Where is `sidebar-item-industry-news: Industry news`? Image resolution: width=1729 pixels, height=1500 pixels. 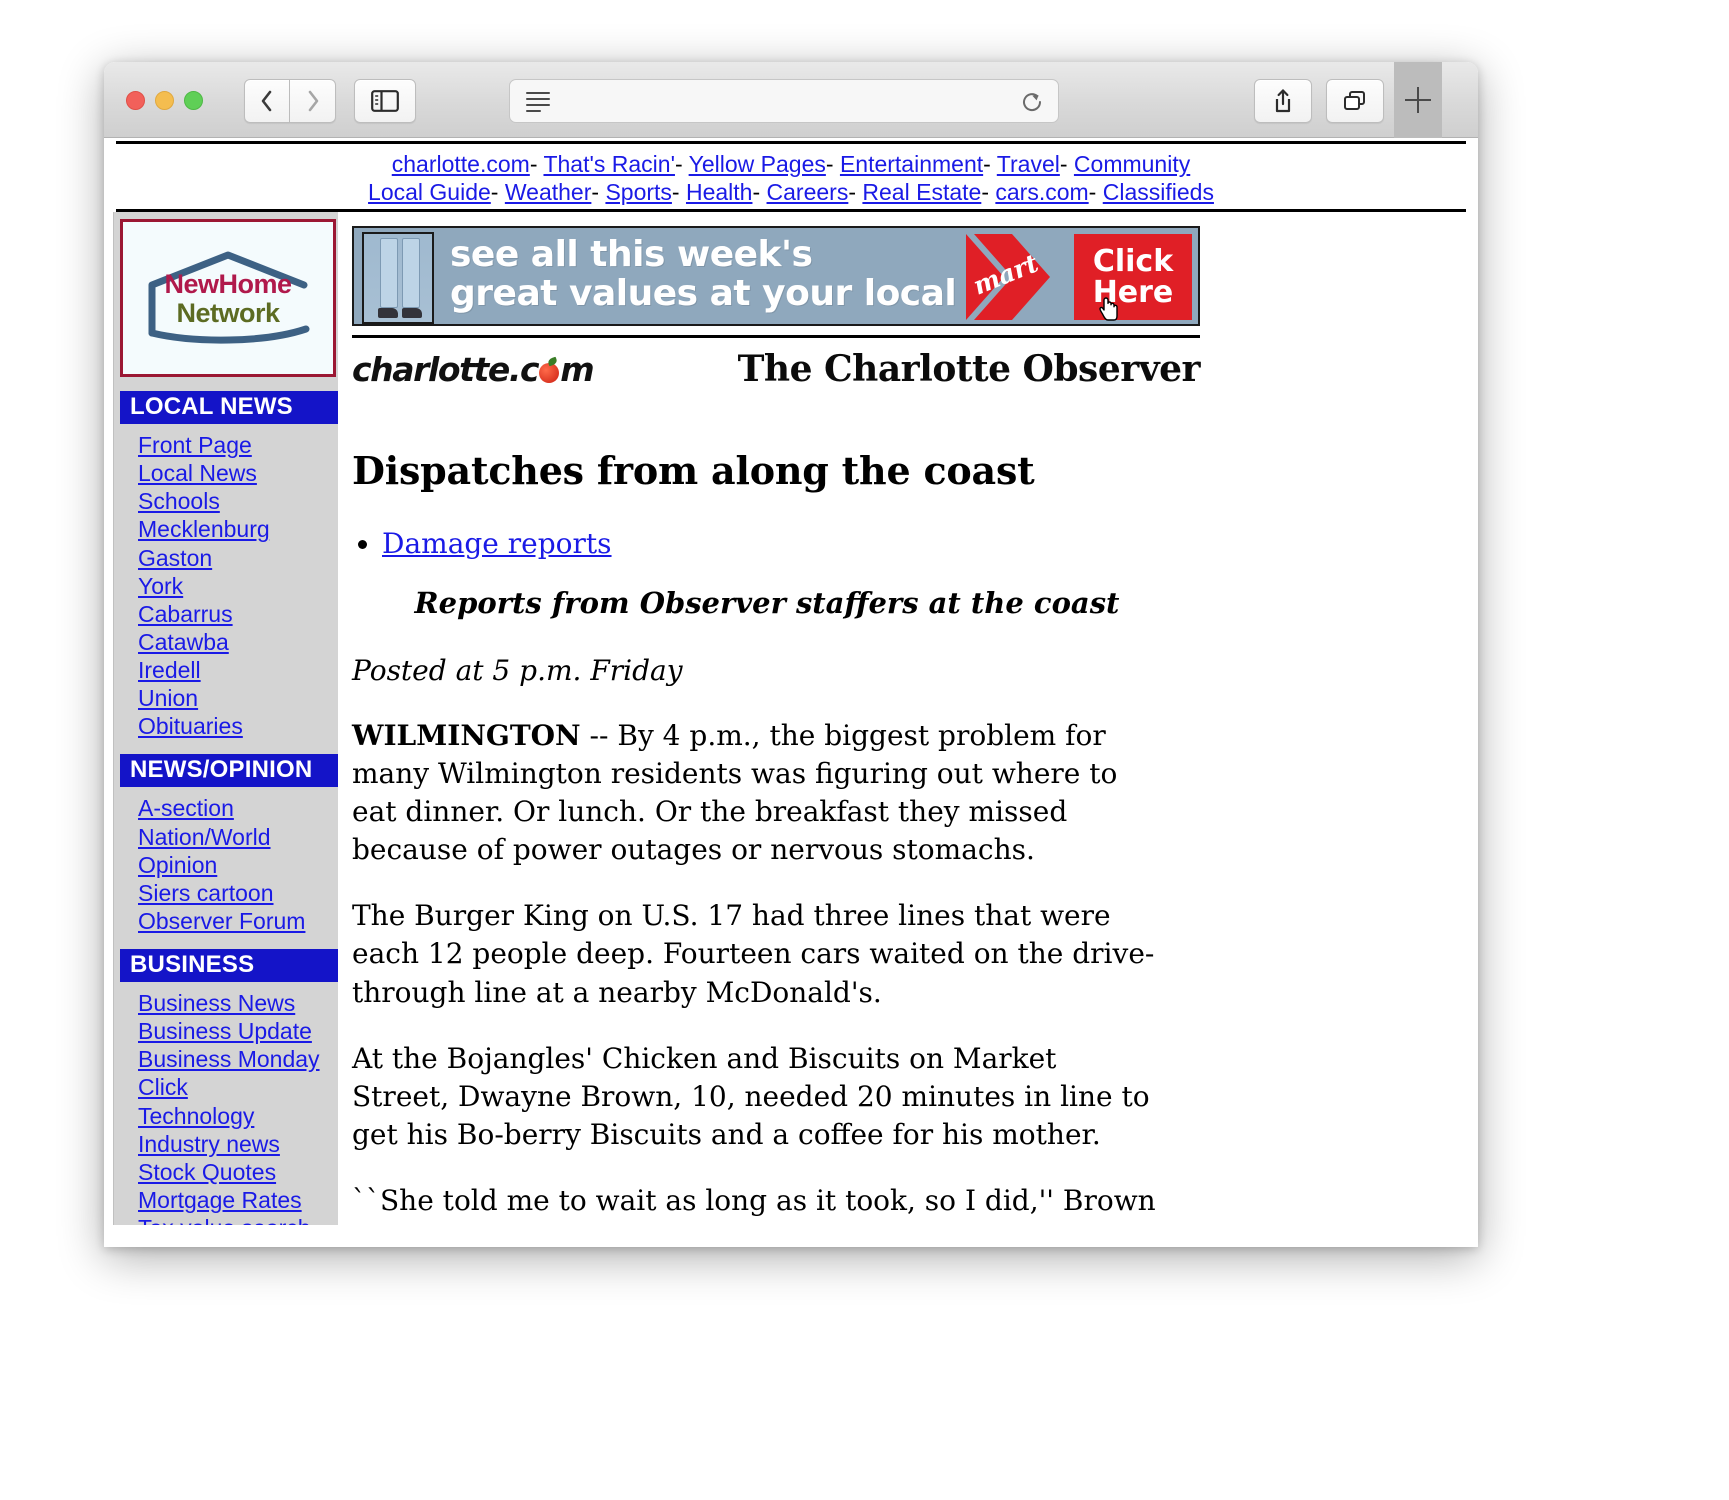 sidebar-item-industry-news: Industry news is located at coordinates (238, 1144).